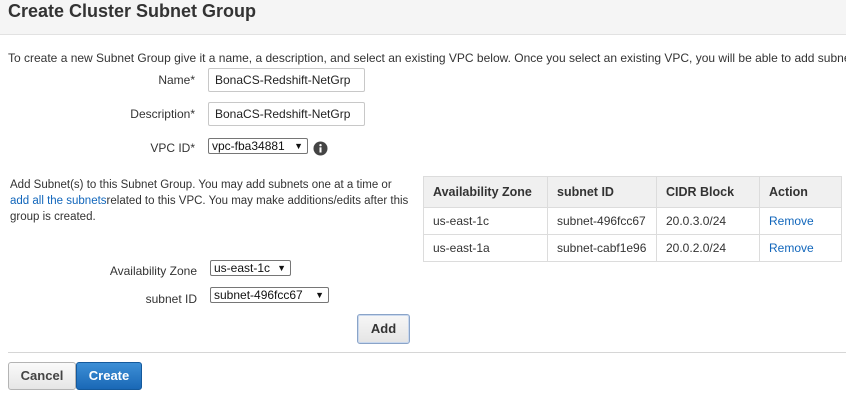 Image resolution: width=846 pixels, height=394 pixels. I want to click on vpc-select-value: vpc-fba34881, so click(248, 146).